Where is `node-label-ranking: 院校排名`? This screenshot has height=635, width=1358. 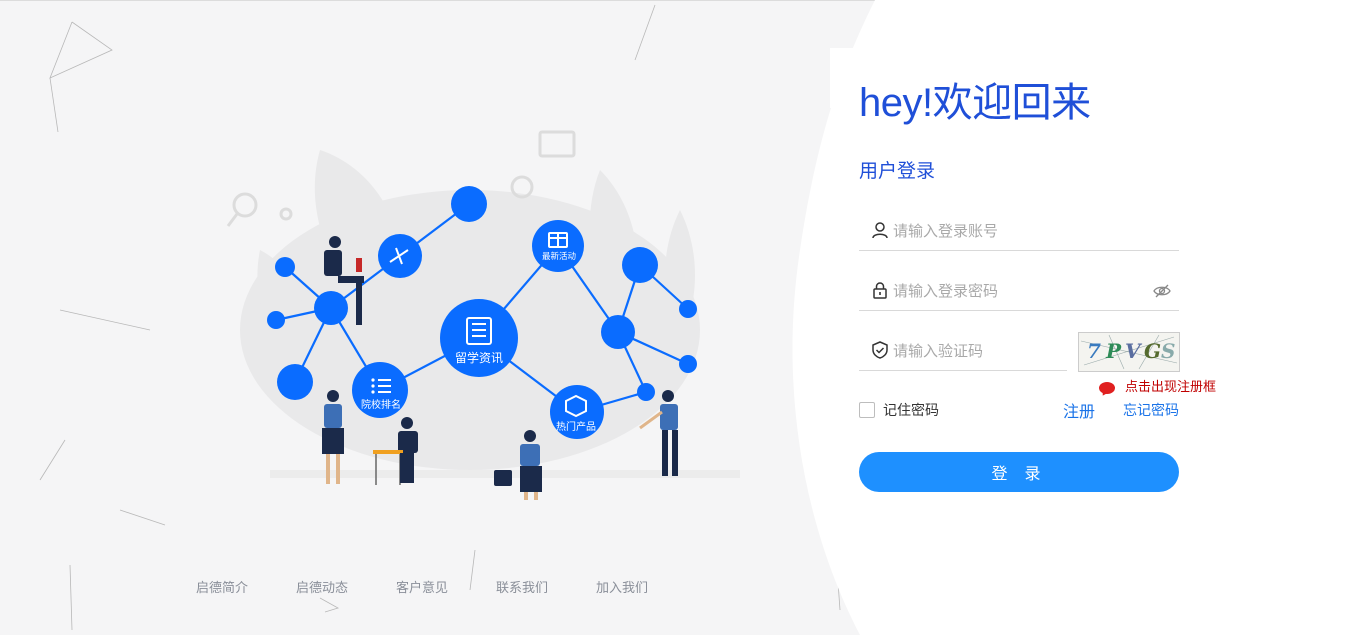
node-label-ranking: 院校排名 is located at coordinates (381, 404).